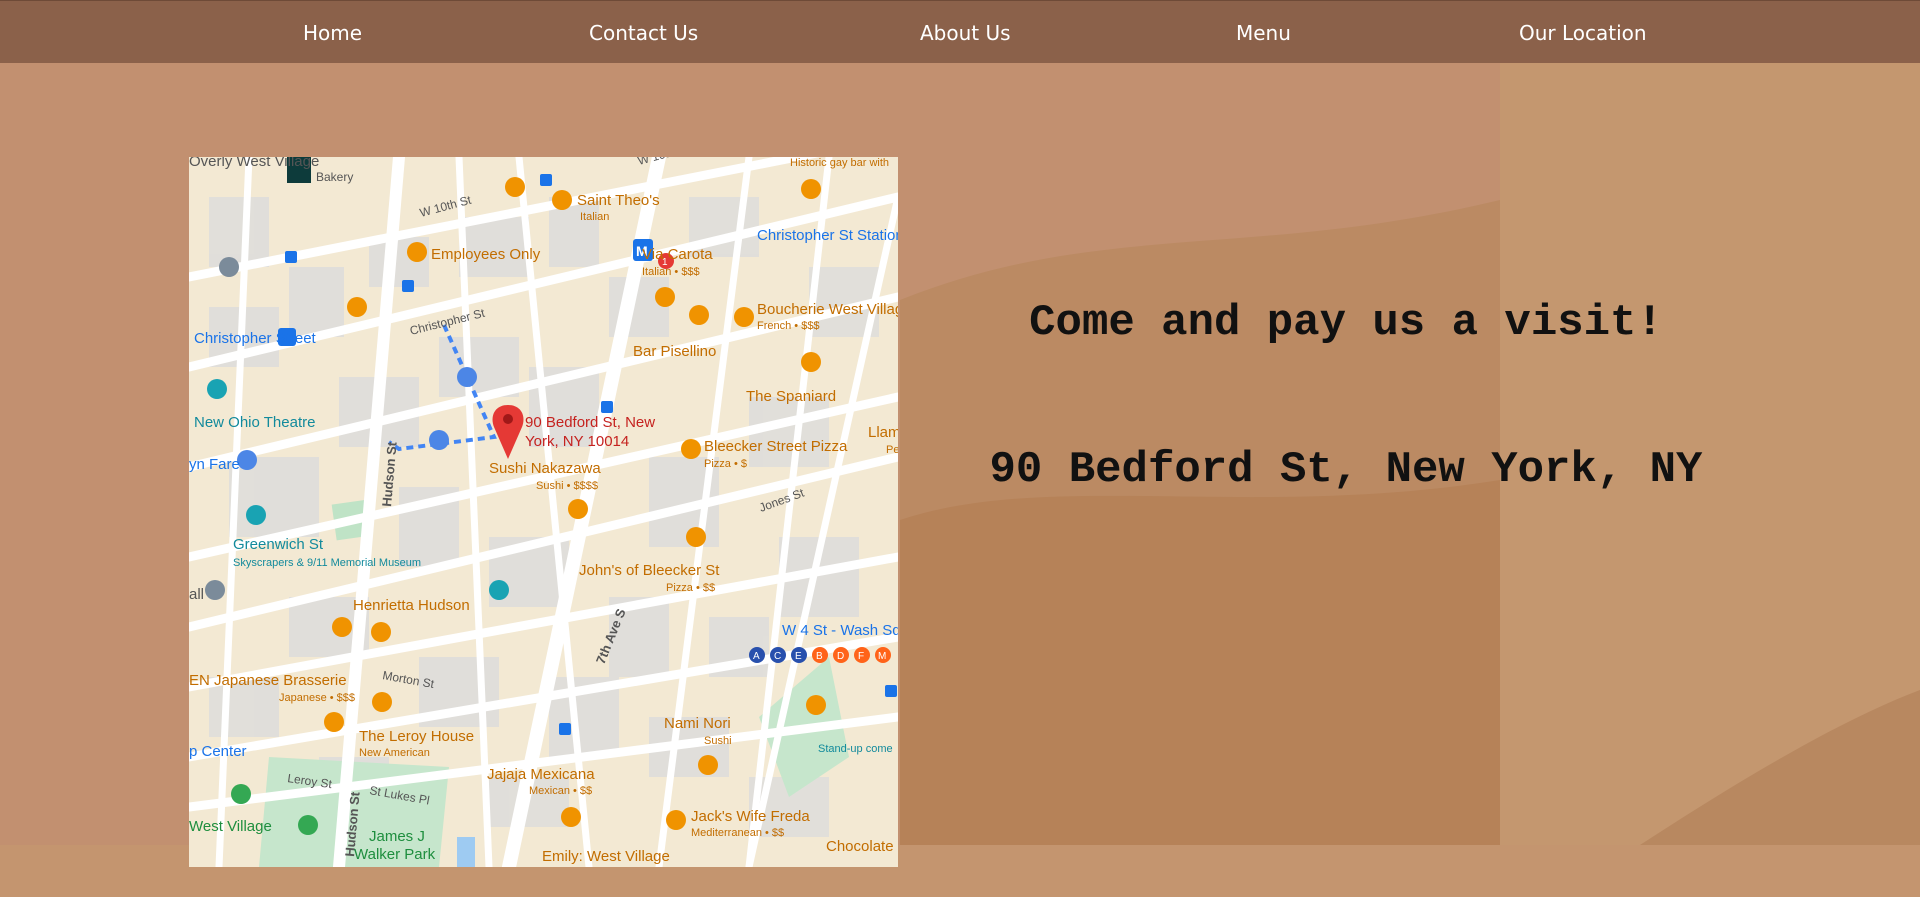 This screenshot has width=1920, height=897. What do you see at coordinates (560, 791) in the screenshot?
I see `svg-text: Mexican • $$` at bounding box center [560, 791].